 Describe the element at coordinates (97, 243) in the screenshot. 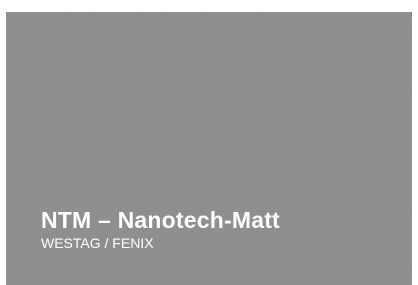

I see `swatch-subtitle: WESTAG / FENIX` at that location.